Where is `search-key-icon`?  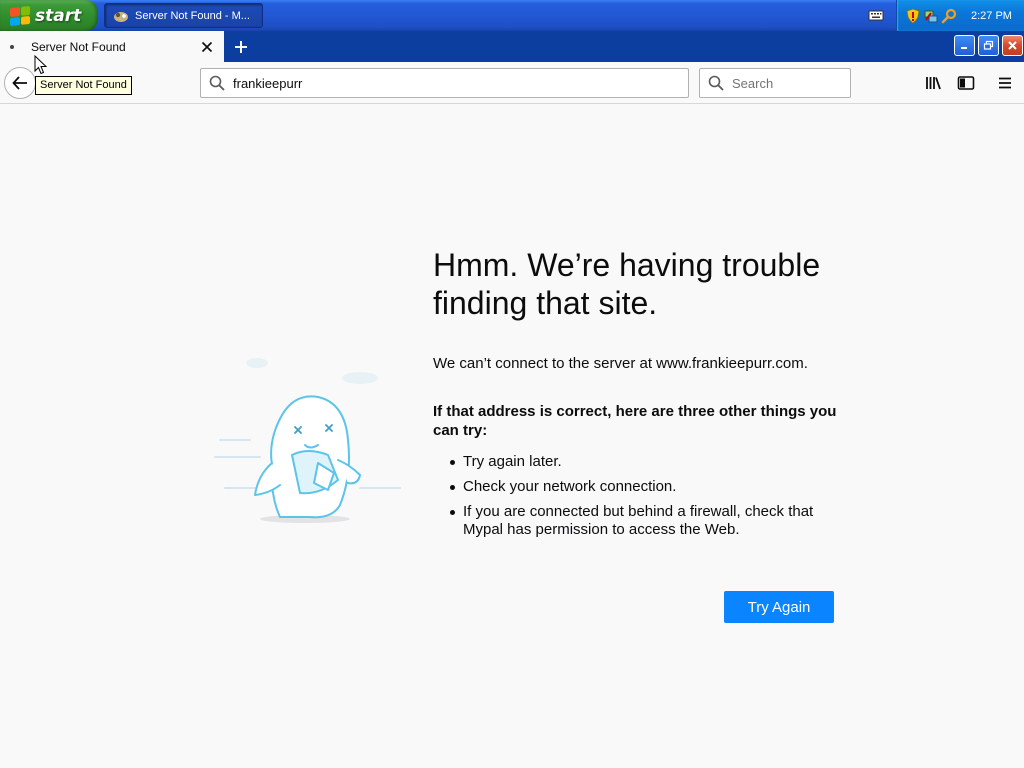 search-key-icon is located at coordinates (949, 16).